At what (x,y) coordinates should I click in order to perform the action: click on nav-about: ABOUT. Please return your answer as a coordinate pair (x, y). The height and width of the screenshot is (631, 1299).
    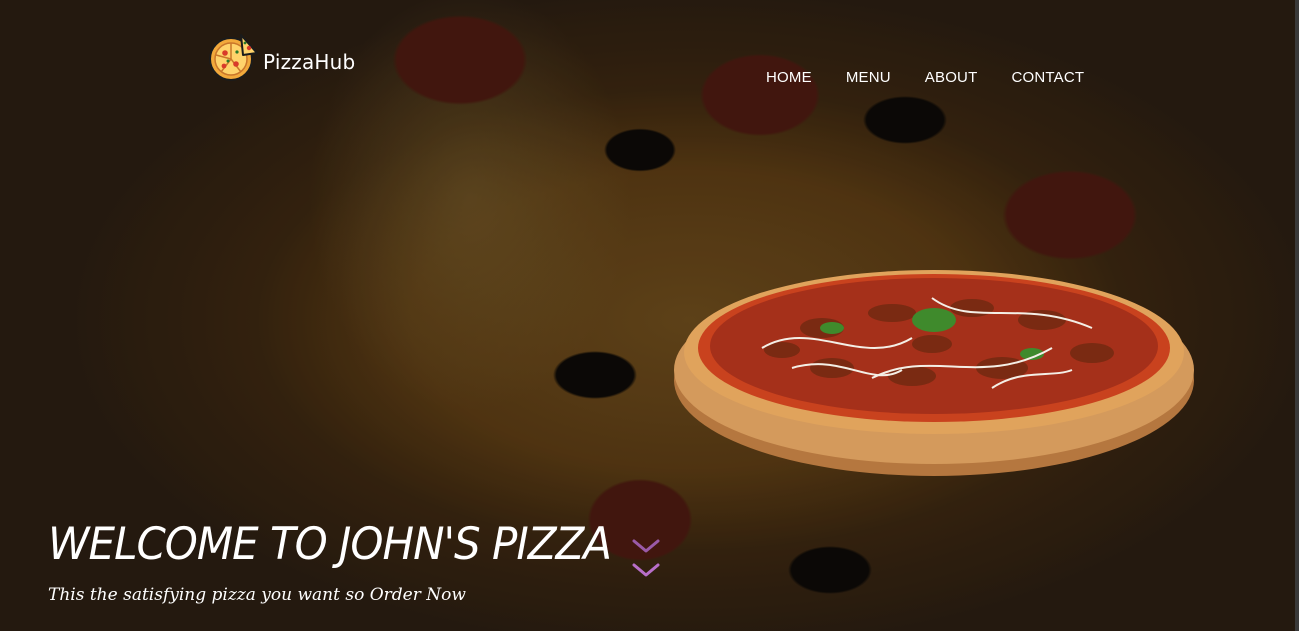
    Looking at the image, I should click on (951, 77).